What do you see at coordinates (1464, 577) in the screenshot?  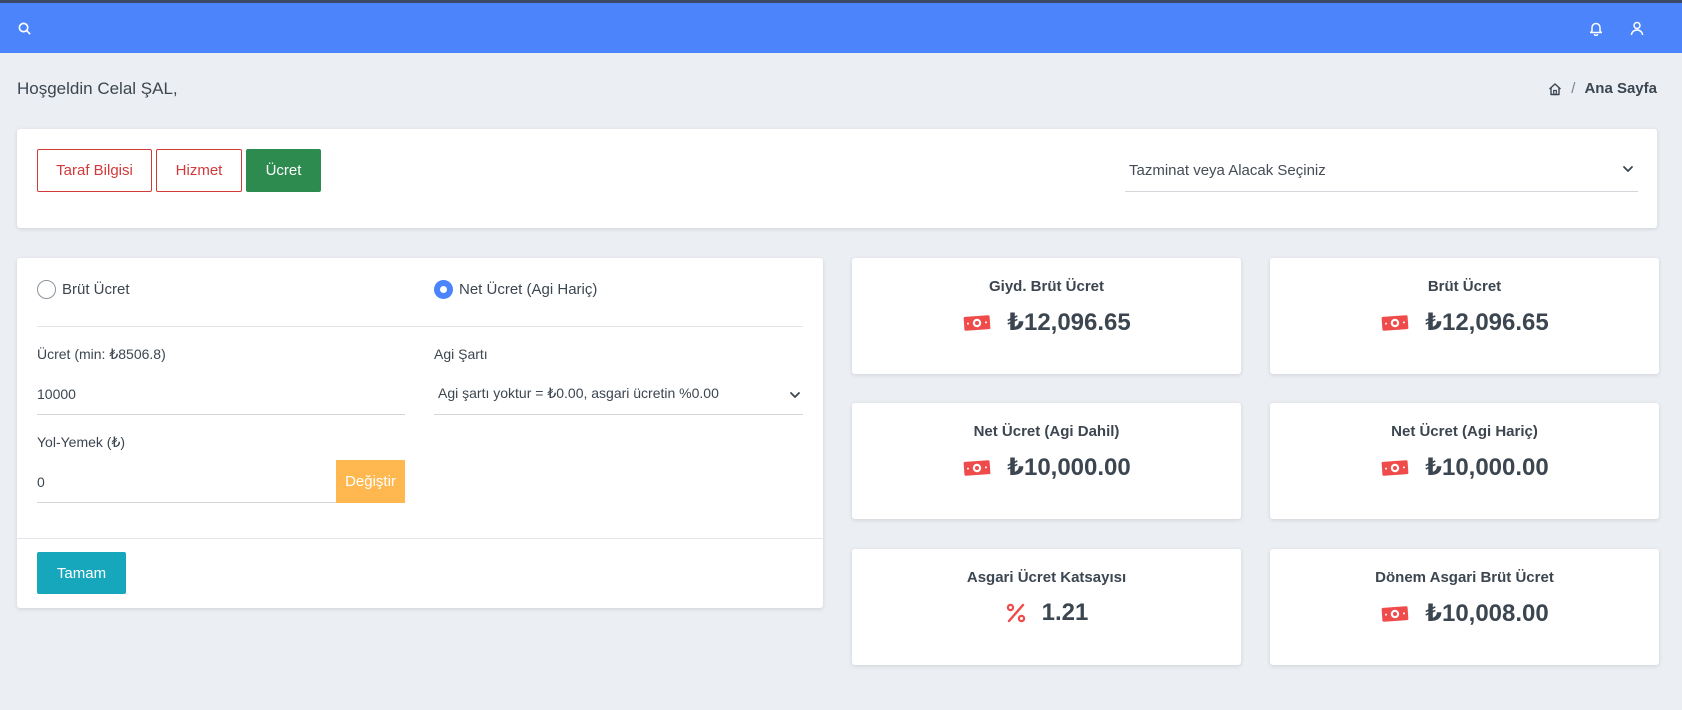 I see `stat-title: Dönem Asgari Brüt Ücret` at bounding box center [1464, 577].